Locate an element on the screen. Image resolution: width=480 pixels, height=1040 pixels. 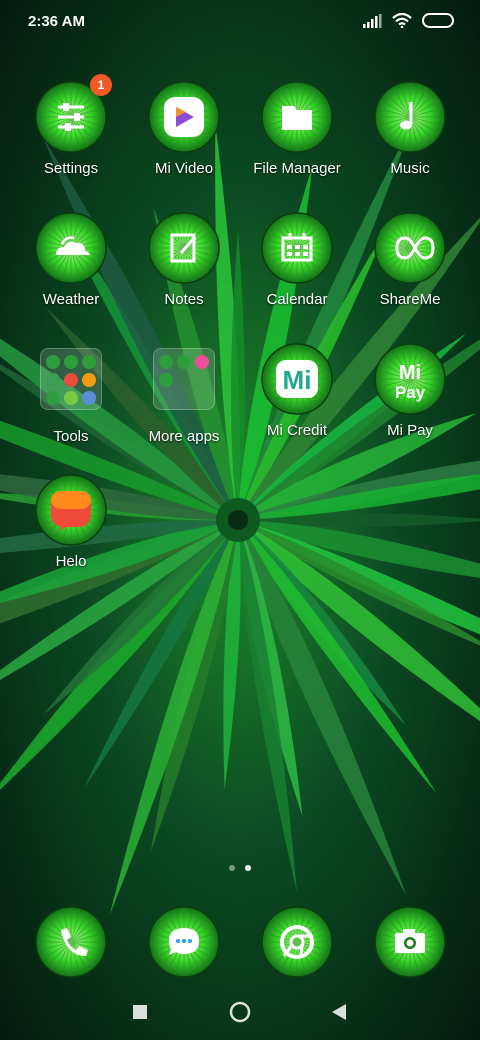
mi-credit-glyph: Mi is located at coordinates (297, 379).